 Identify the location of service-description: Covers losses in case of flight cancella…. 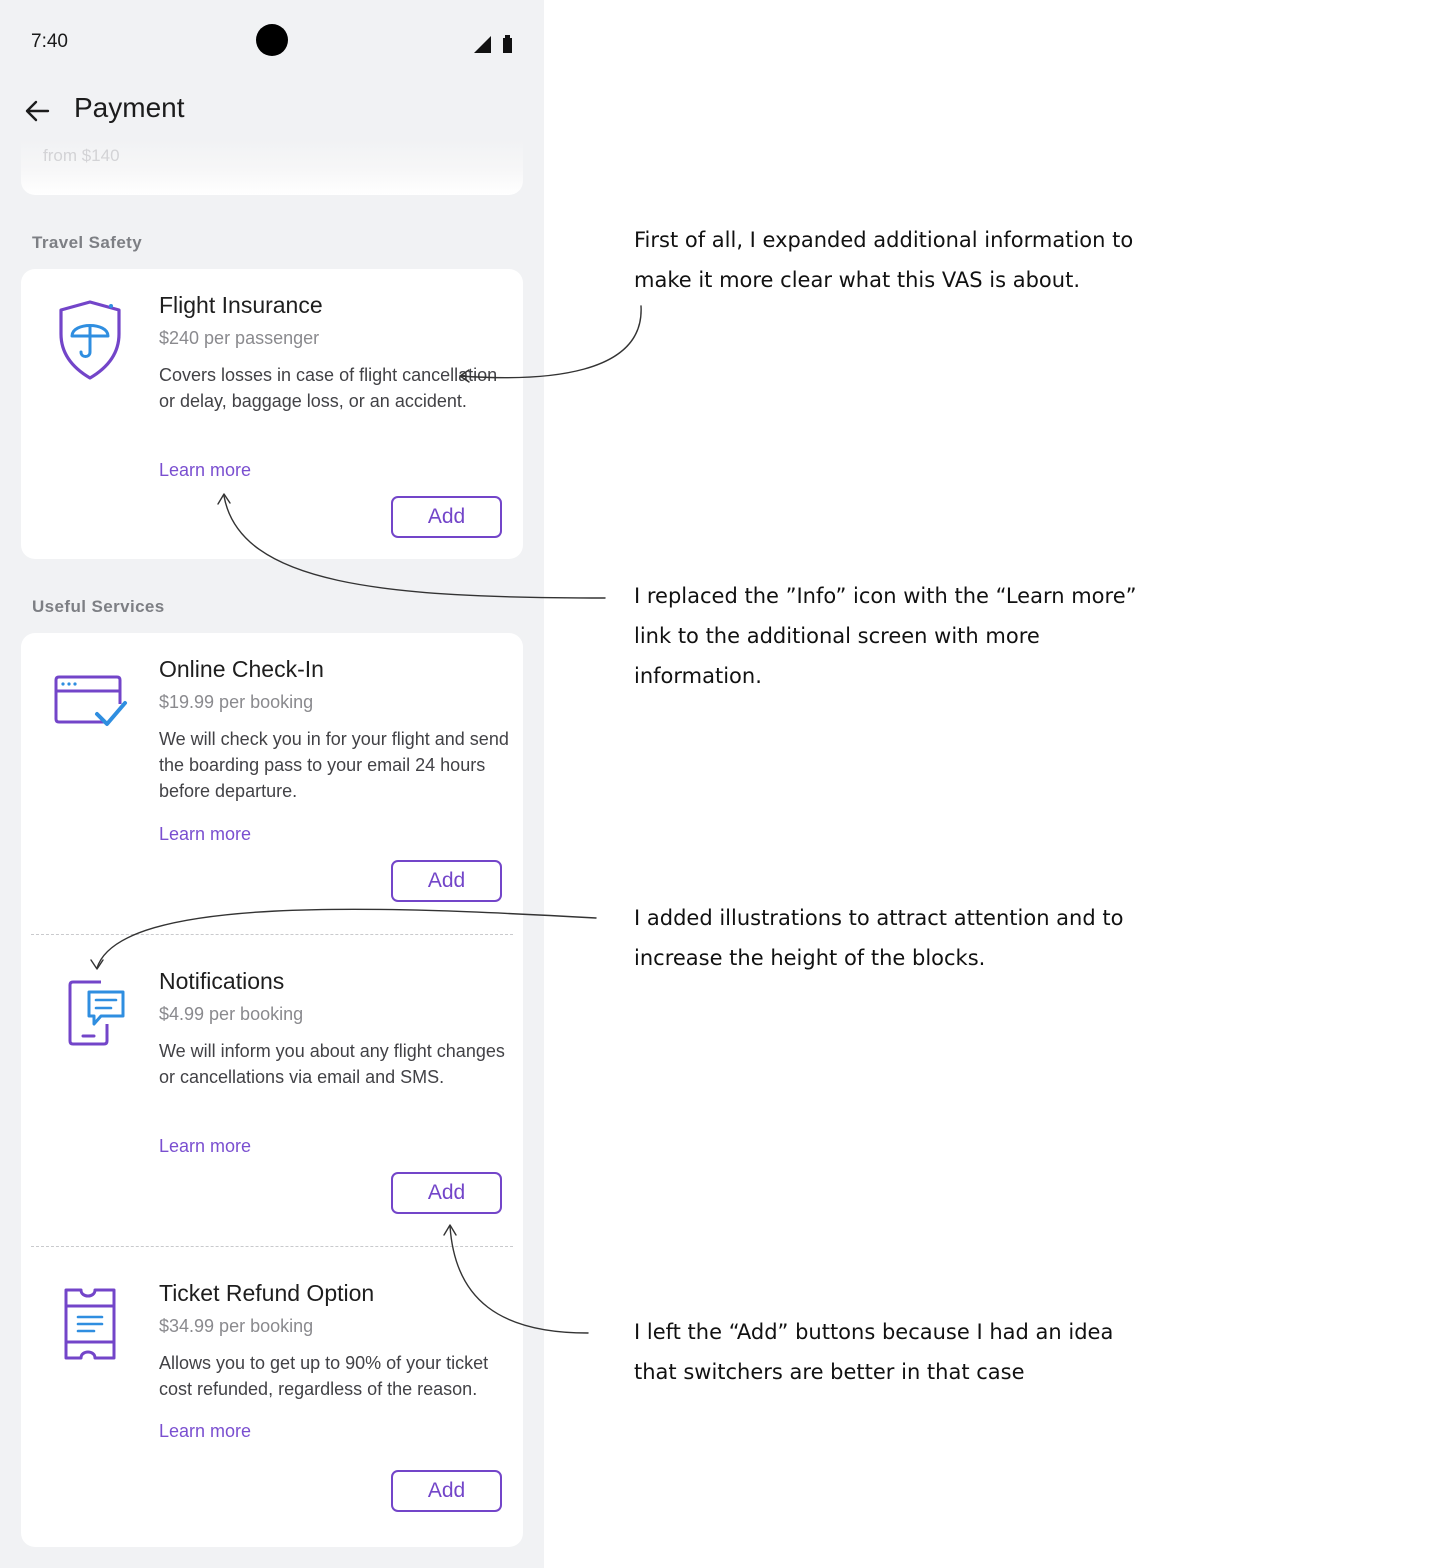
(328, 388).